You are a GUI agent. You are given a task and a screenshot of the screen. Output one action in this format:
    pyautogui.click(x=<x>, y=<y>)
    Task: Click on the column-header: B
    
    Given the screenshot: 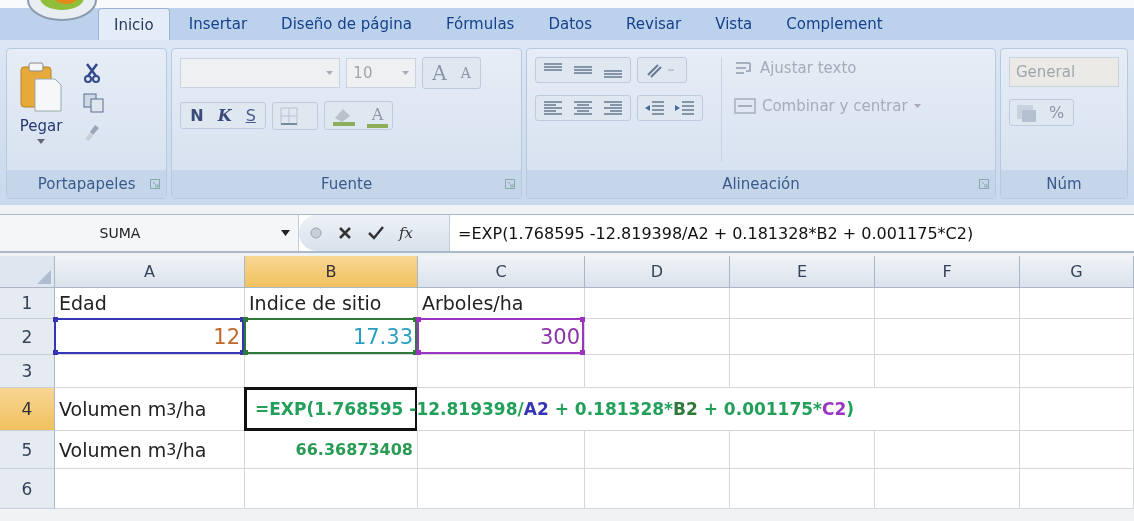 What is the action you would take?
    pyautogui.click(x=331, y=272)
    